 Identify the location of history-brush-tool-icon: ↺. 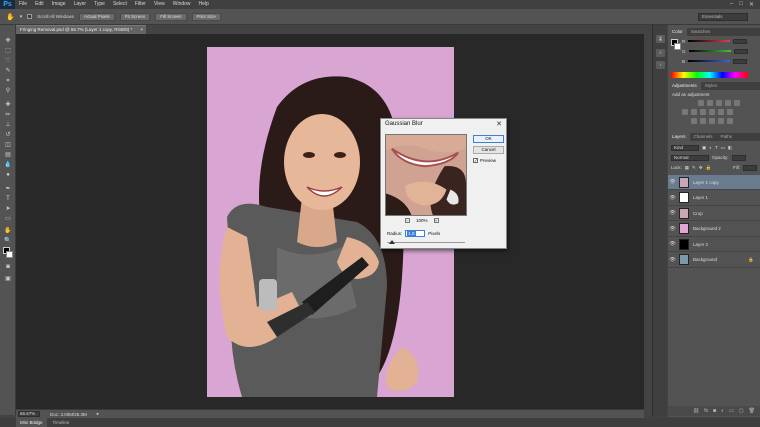
(8, 135).